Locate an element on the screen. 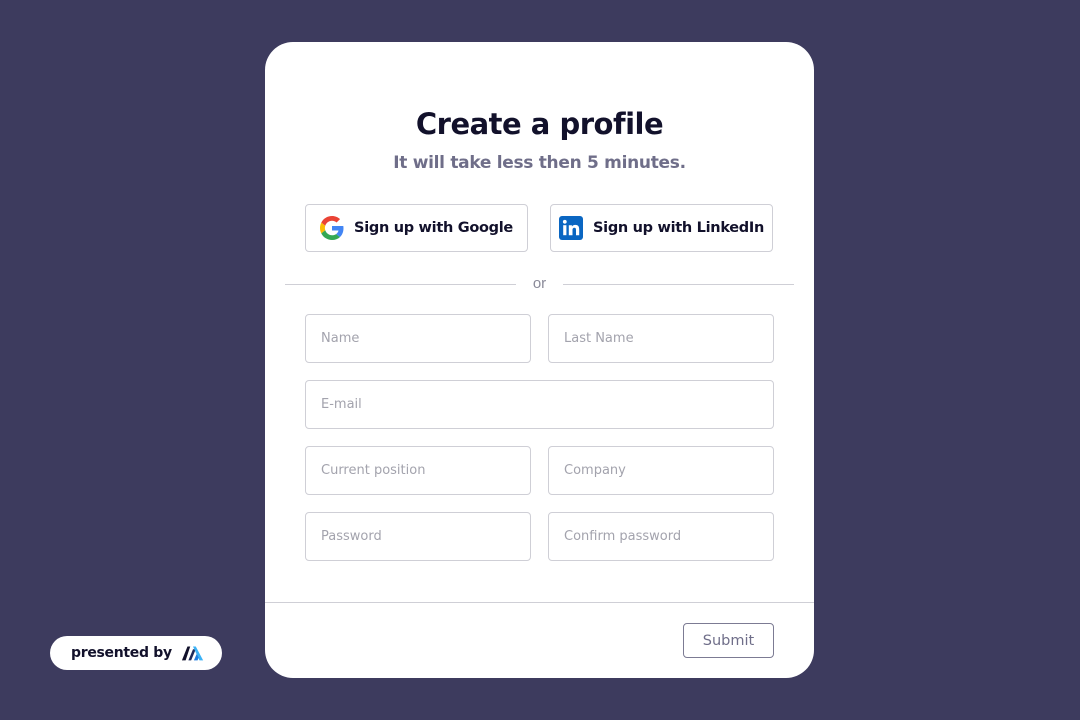 The image size is (1080, 720). presented-by-badge: presented by is located at coordinates (136, 653).